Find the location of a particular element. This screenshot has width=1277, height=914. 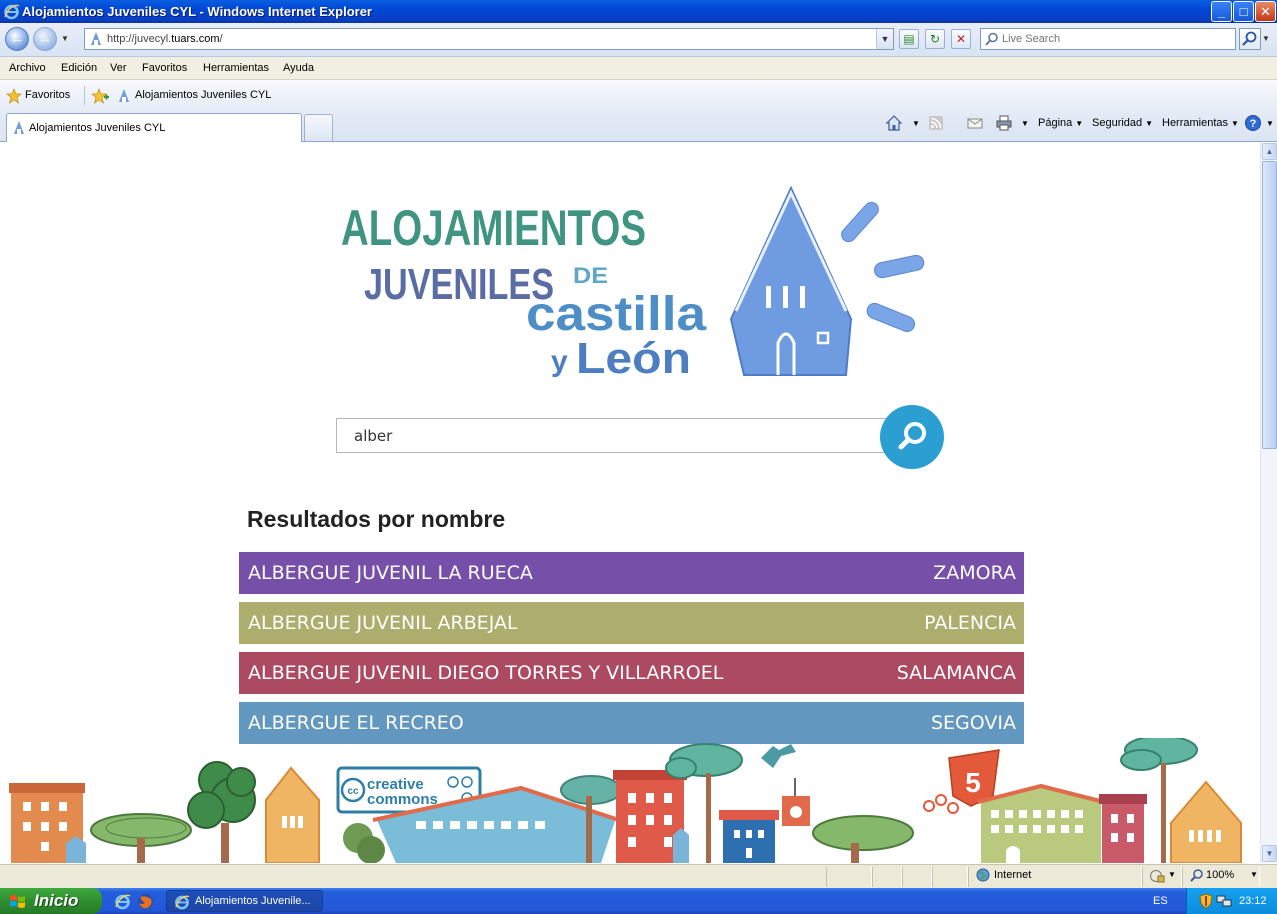

svg-text: DE is located at coordinates (590, 275).